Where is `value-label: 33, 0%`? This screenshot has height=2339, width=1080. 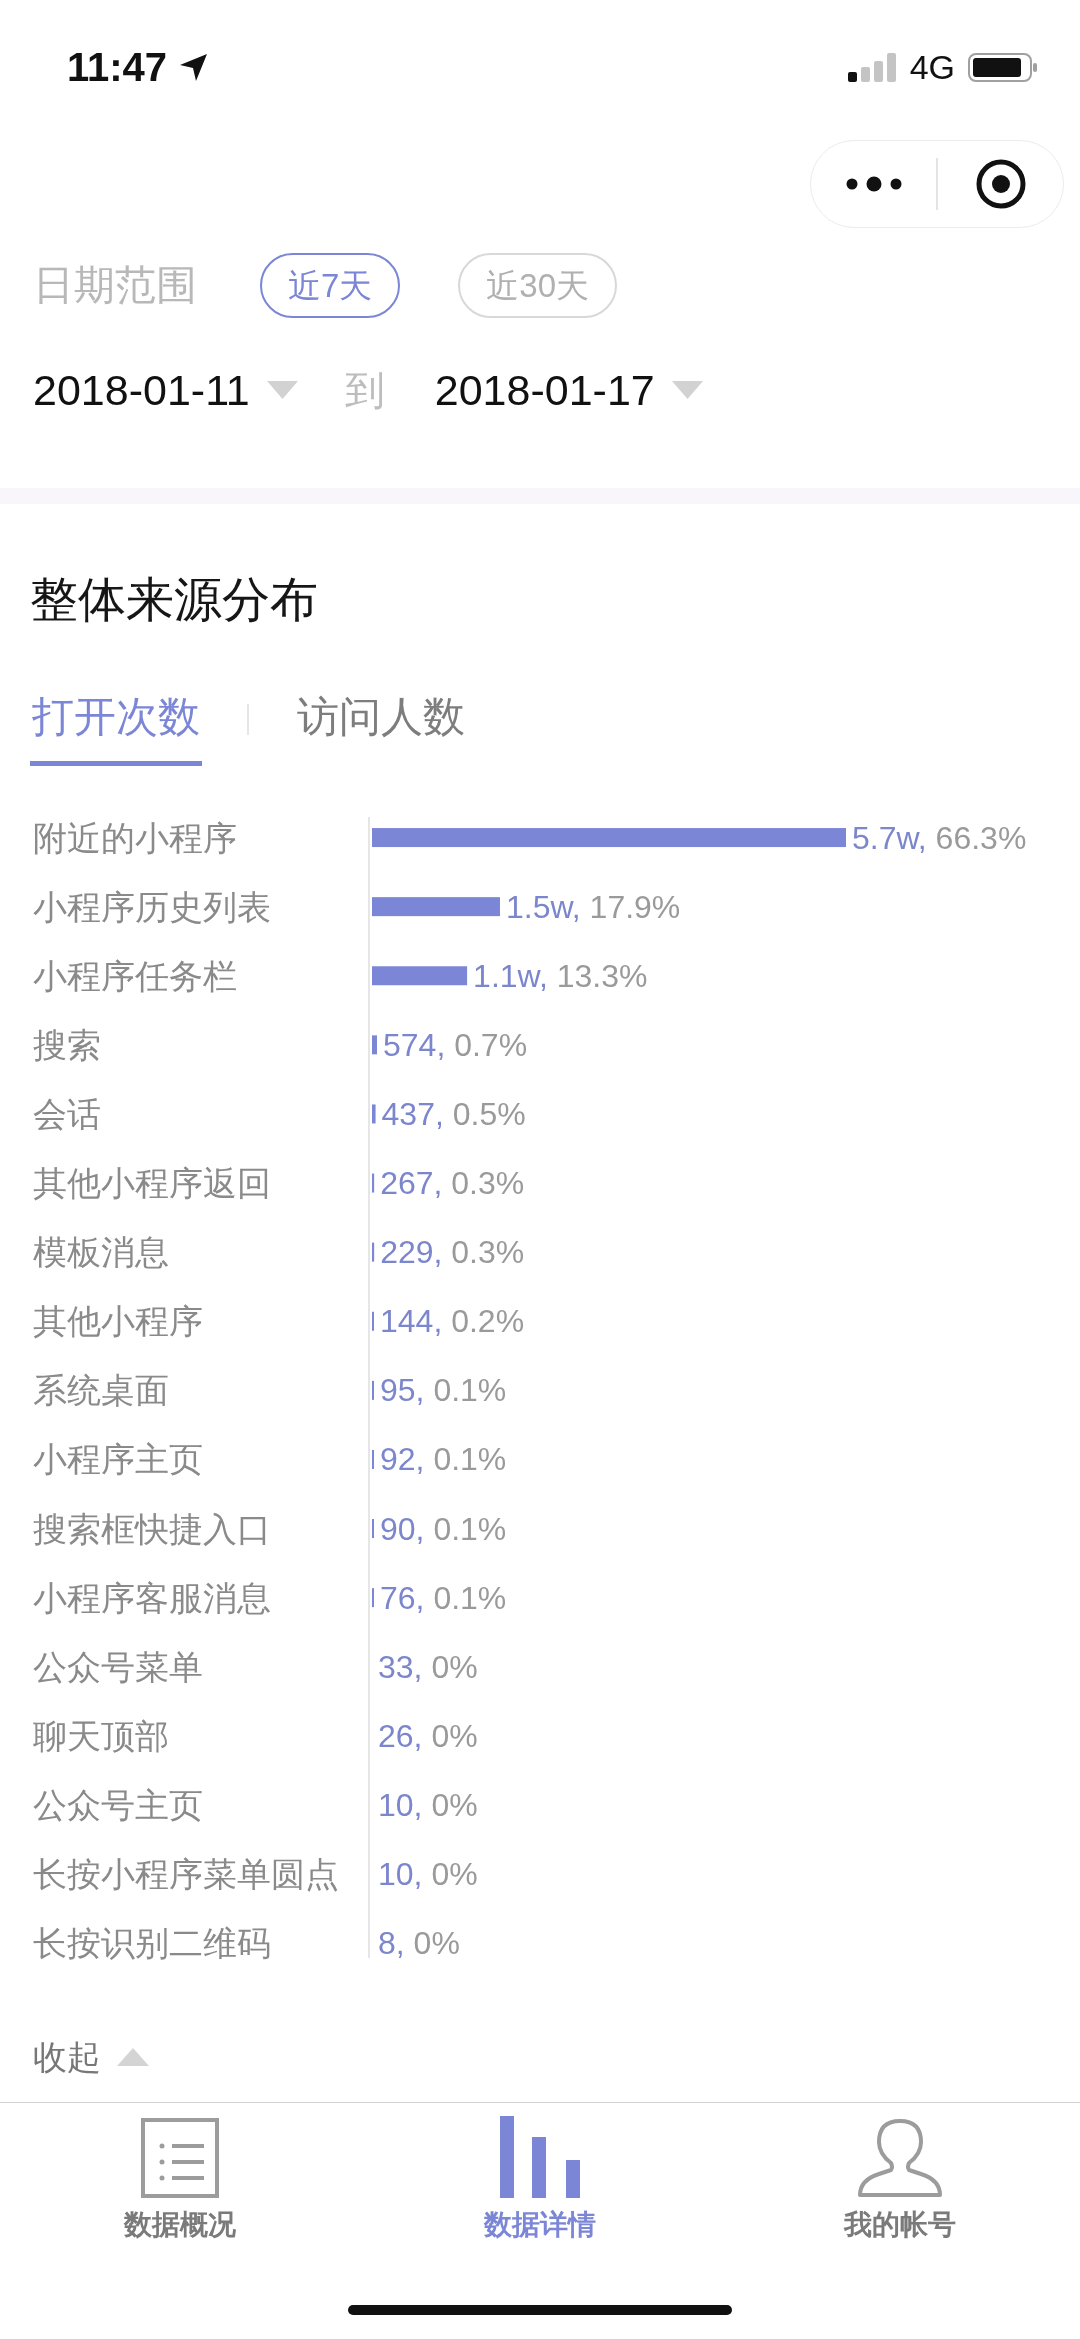
value-label: 33, 0% is located at coordinates (428, 1666).